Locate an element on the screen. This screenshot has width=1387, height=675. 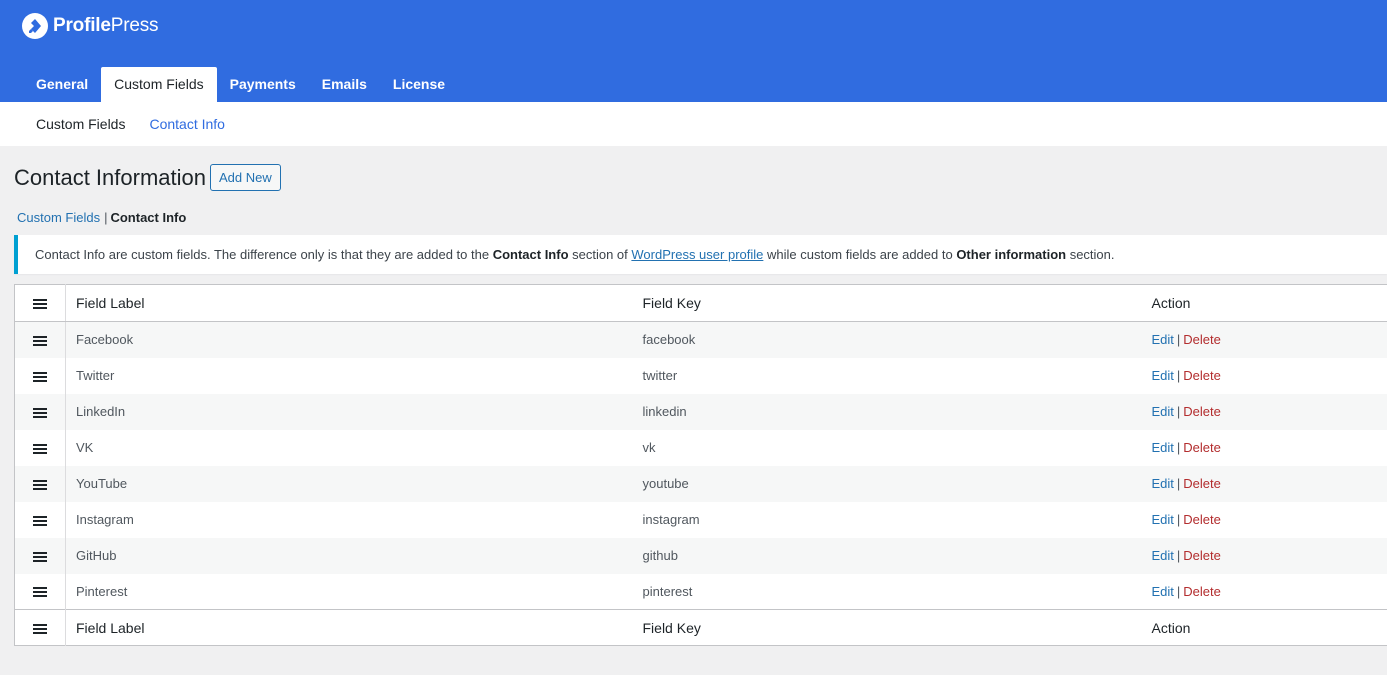
field-key-cell: pinterest is located at coordinates (667, 591).